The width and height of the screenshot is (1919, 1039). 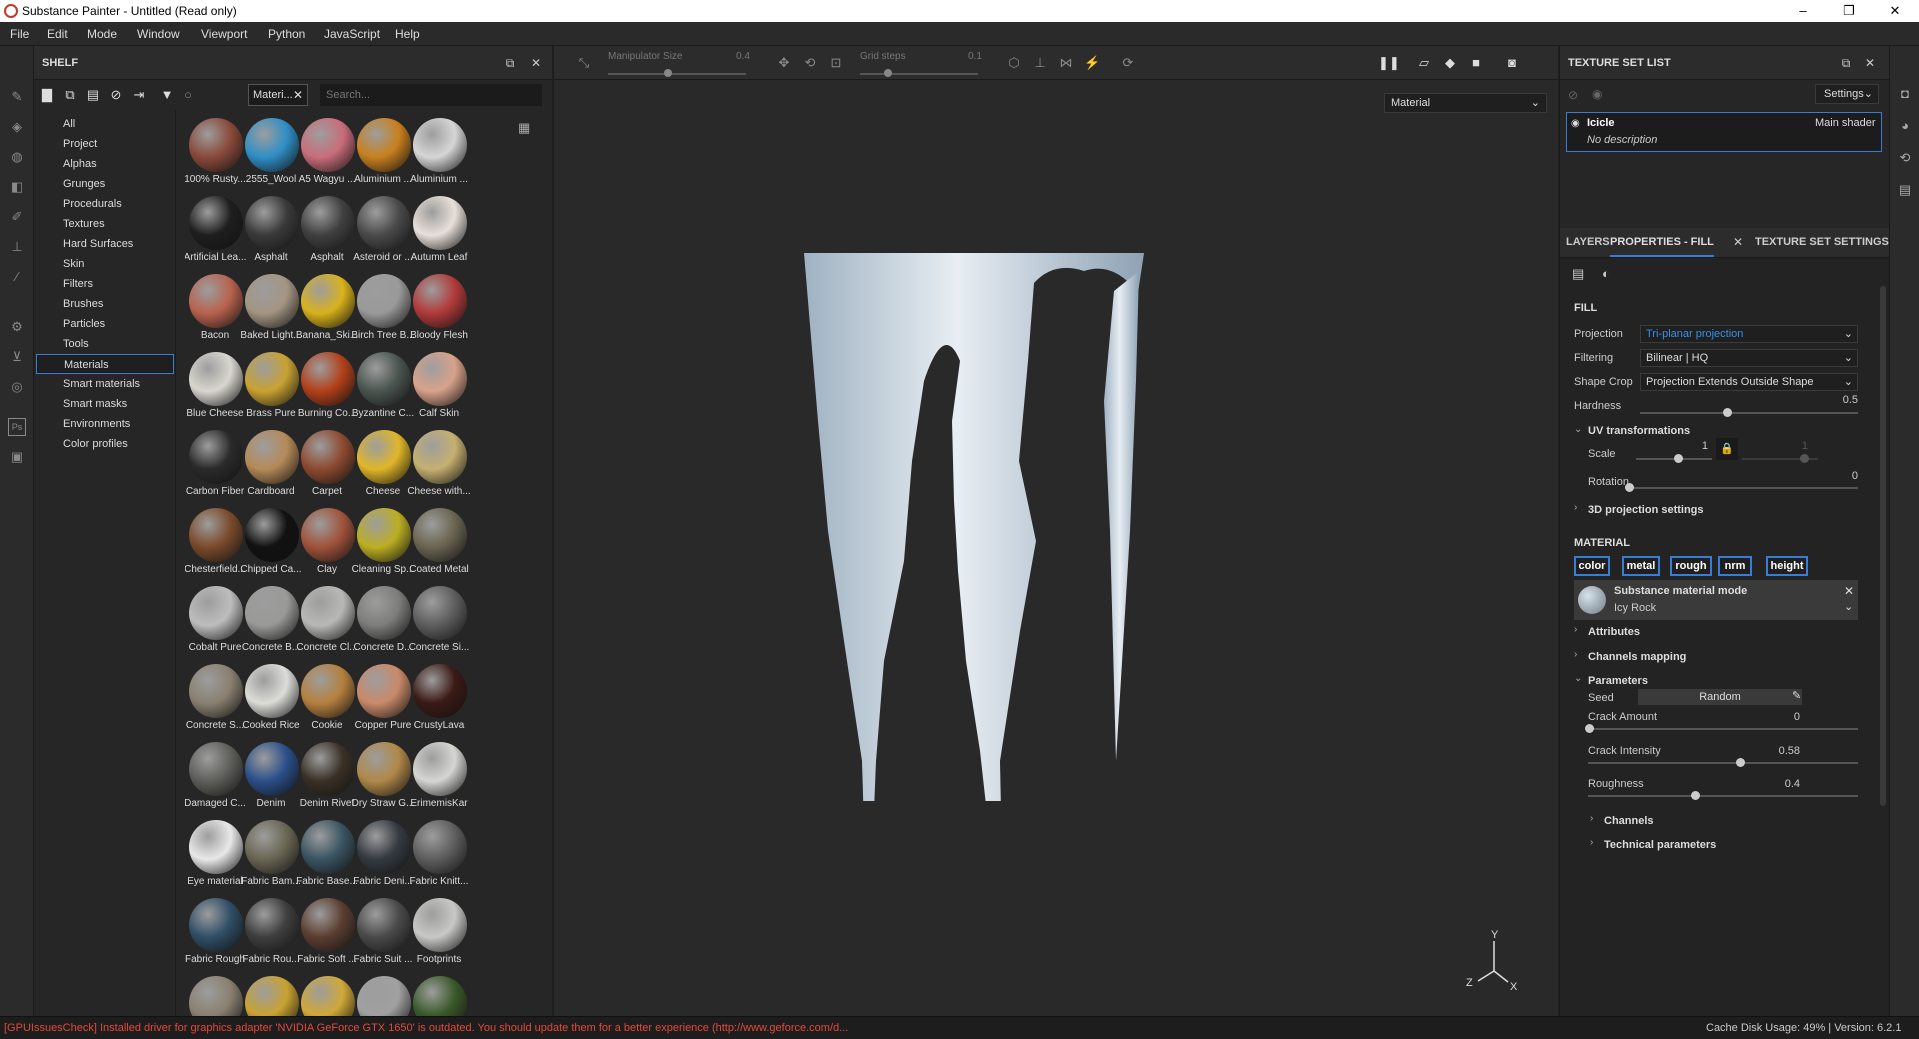 What do you see at coordinates (102, 34) in the screenshot?
I see `menu-mode: Mode` at bounding box center [102, 34].